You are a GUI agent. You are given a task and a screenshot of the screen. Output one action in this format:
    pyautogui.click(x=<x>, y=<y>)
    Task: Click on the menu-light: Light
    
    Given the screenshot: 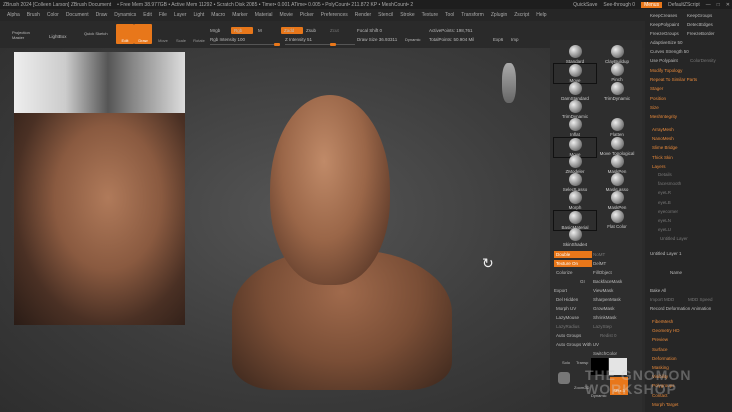 What is the action you would take?
    pyautogui.click(x=198, y=15)
    